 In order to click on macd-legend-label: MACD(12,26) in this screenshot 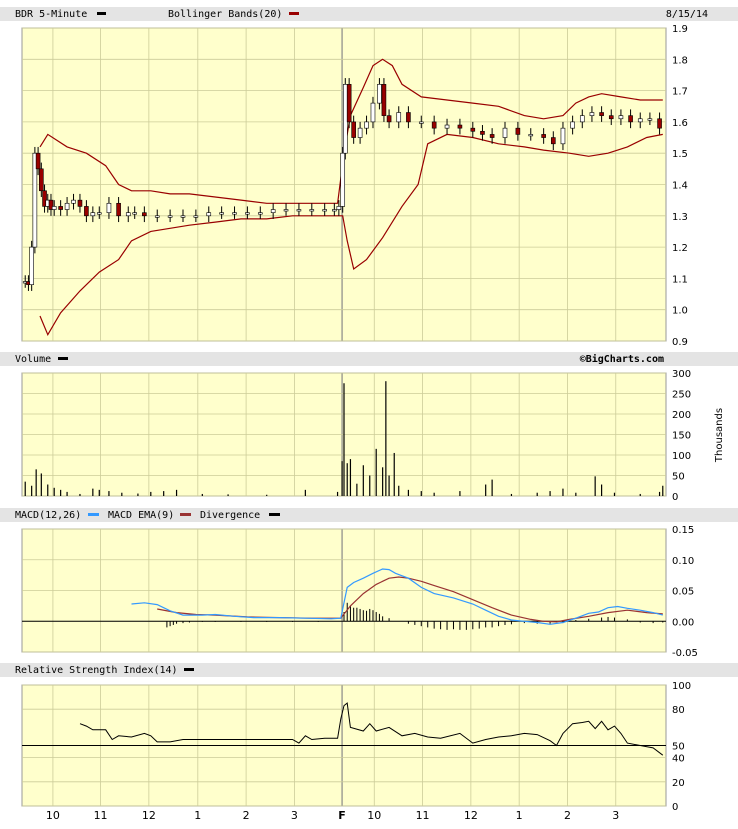, I will do `click(48, 515)`.